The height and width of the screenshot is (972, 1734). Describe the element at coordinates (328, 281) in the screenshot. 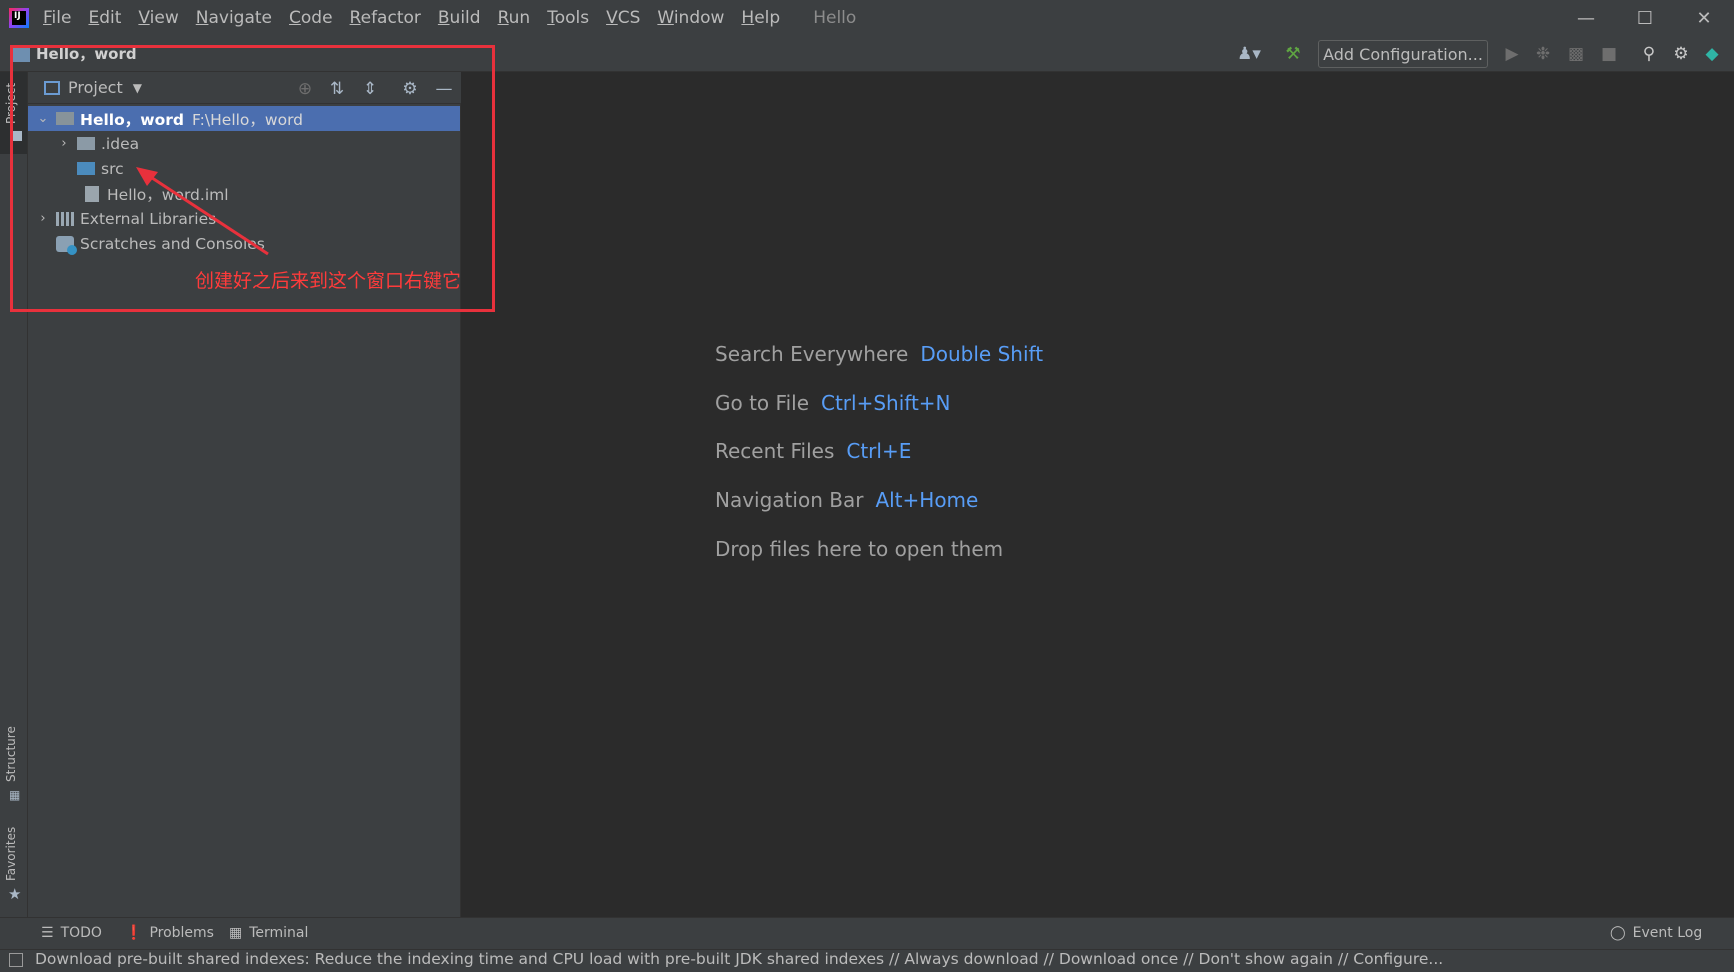

I see `annotation-note: 创建好之后来到这个窗口右键它` at that location.